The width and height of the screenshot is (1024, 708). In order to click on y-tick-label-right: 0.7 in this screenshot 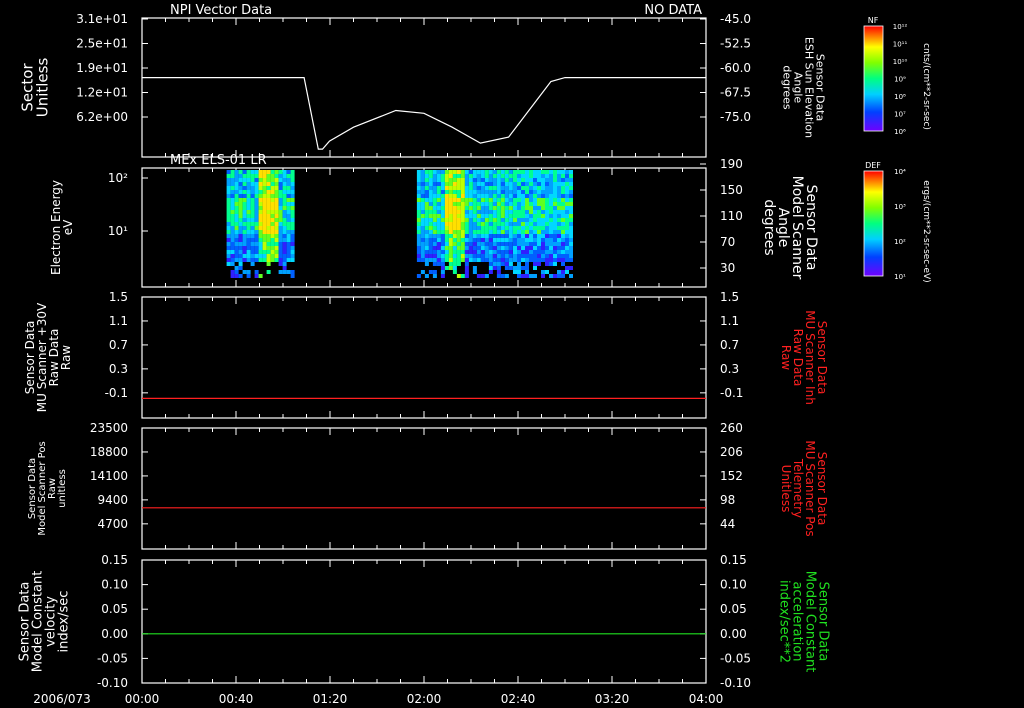, I will do `click(729, 345)`.